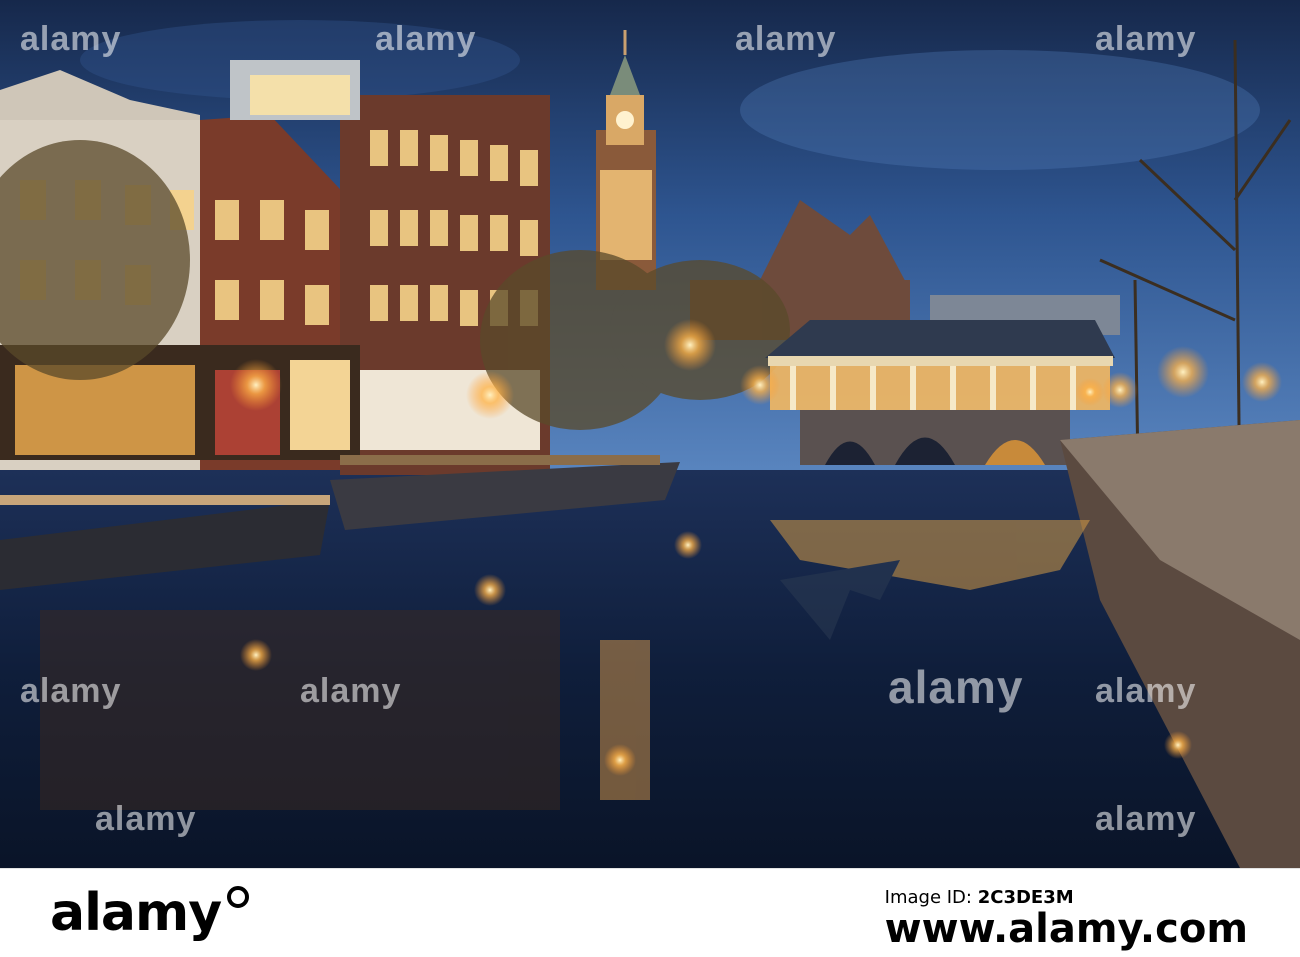  Describe the element at coordinates (238, 897) in the screenshot. I see `logo-mark-icon` at that location.